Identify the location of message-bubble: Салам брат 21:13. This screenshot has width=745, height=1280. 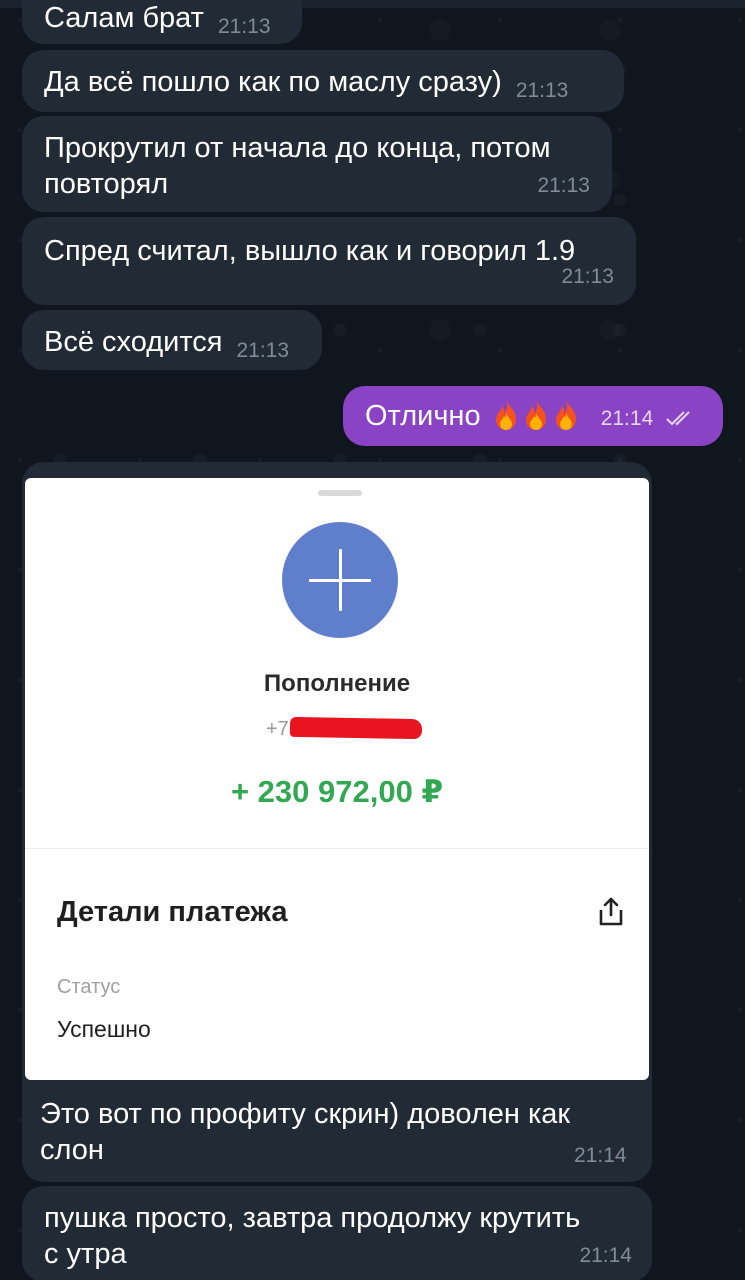
(162, 22).